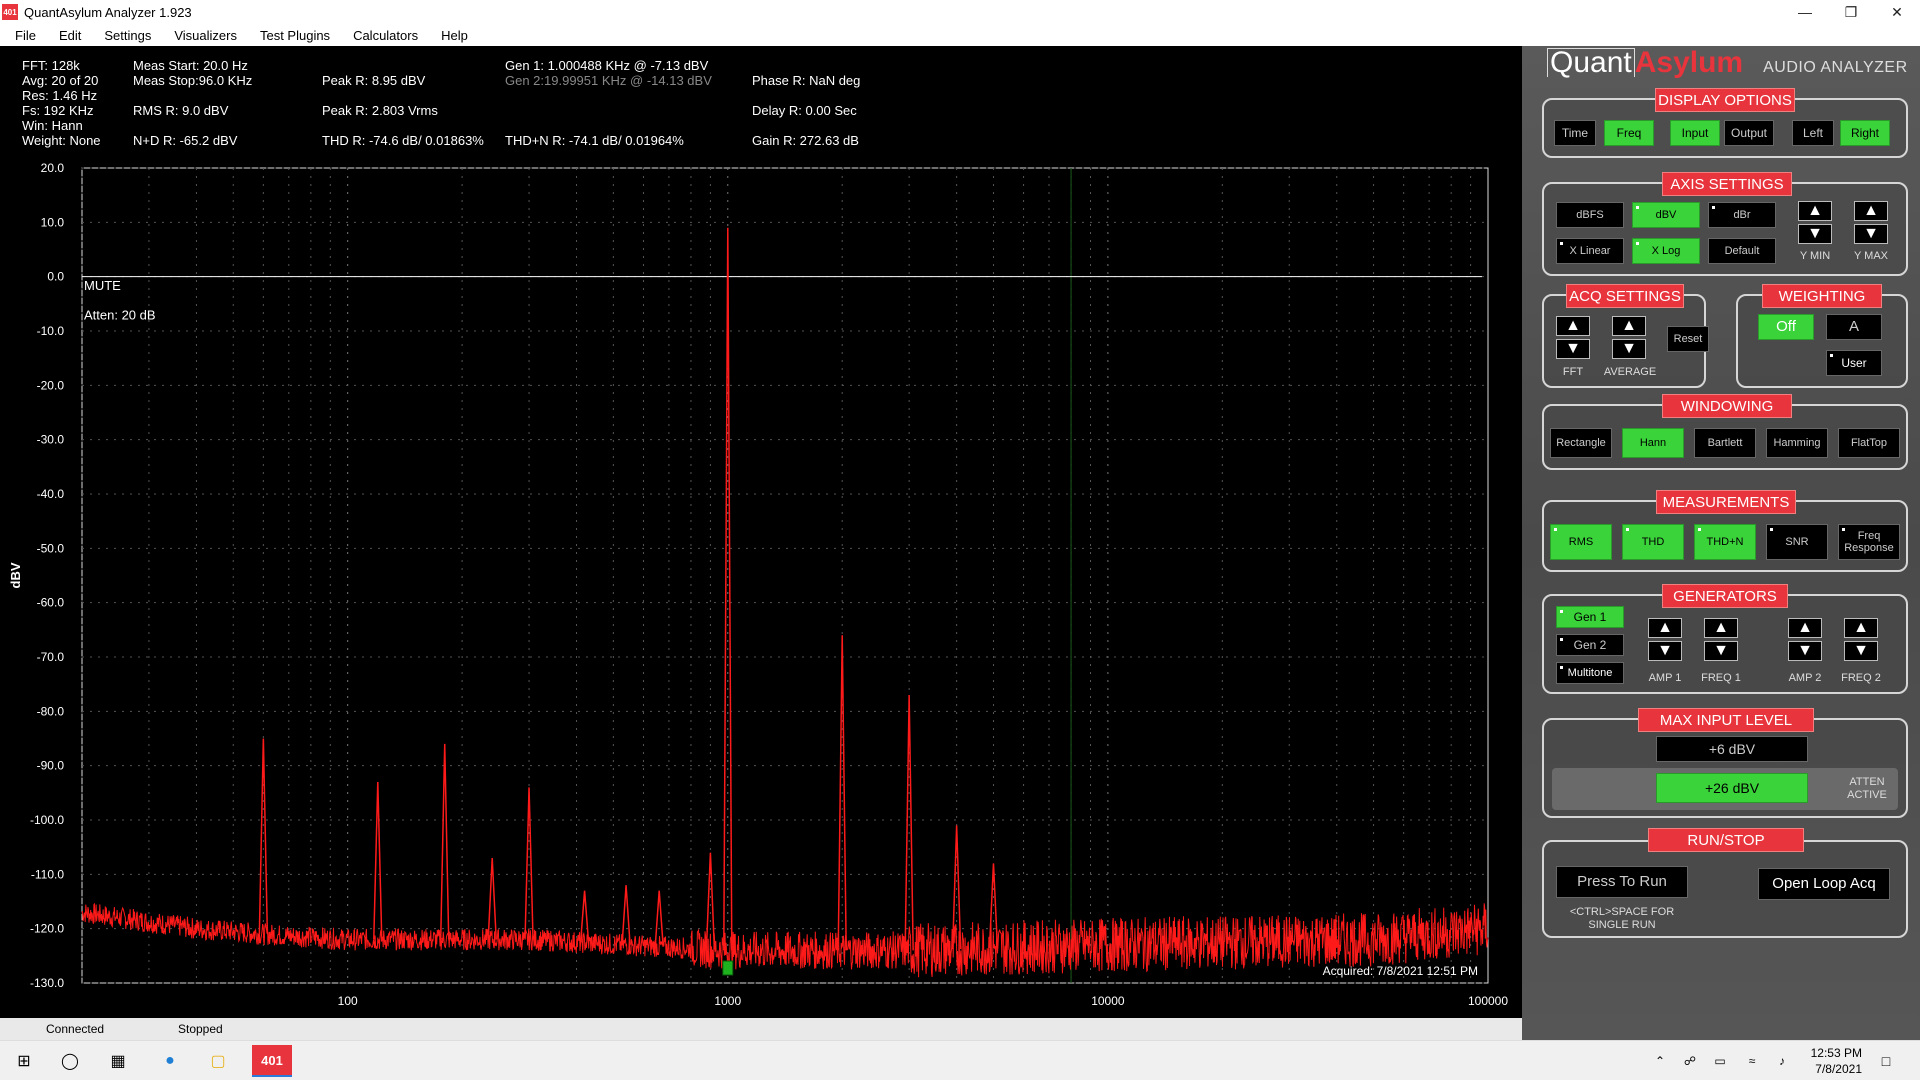  What do you see at coordinates (1871, 256) in the screenshot?
I see `ymax-label: Y MAX` at bounding box center [1871, 256].